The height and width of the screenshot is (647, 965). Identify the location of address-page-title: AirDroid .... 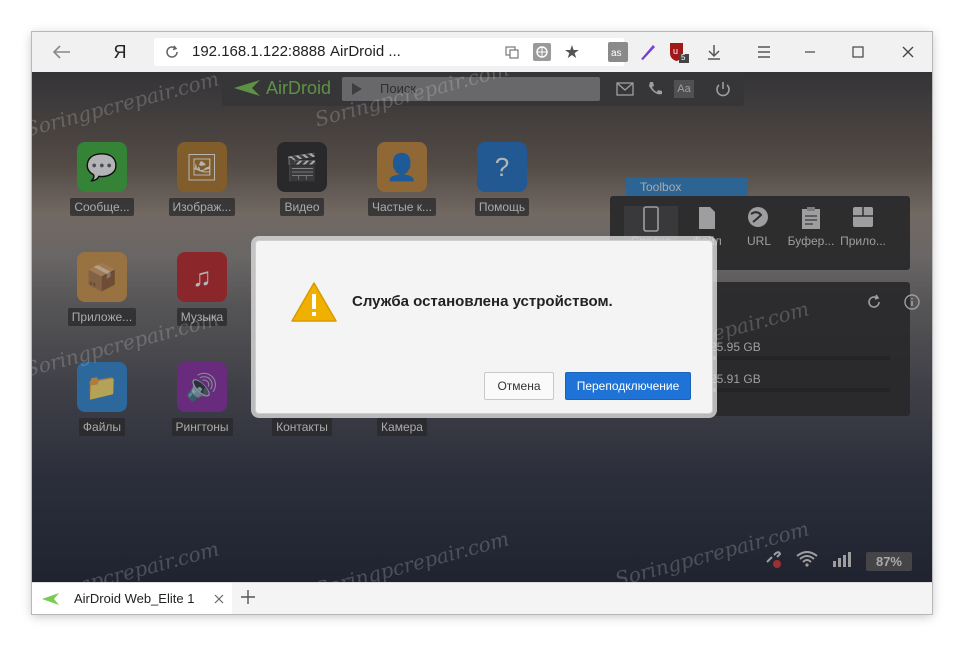
(365, 51).